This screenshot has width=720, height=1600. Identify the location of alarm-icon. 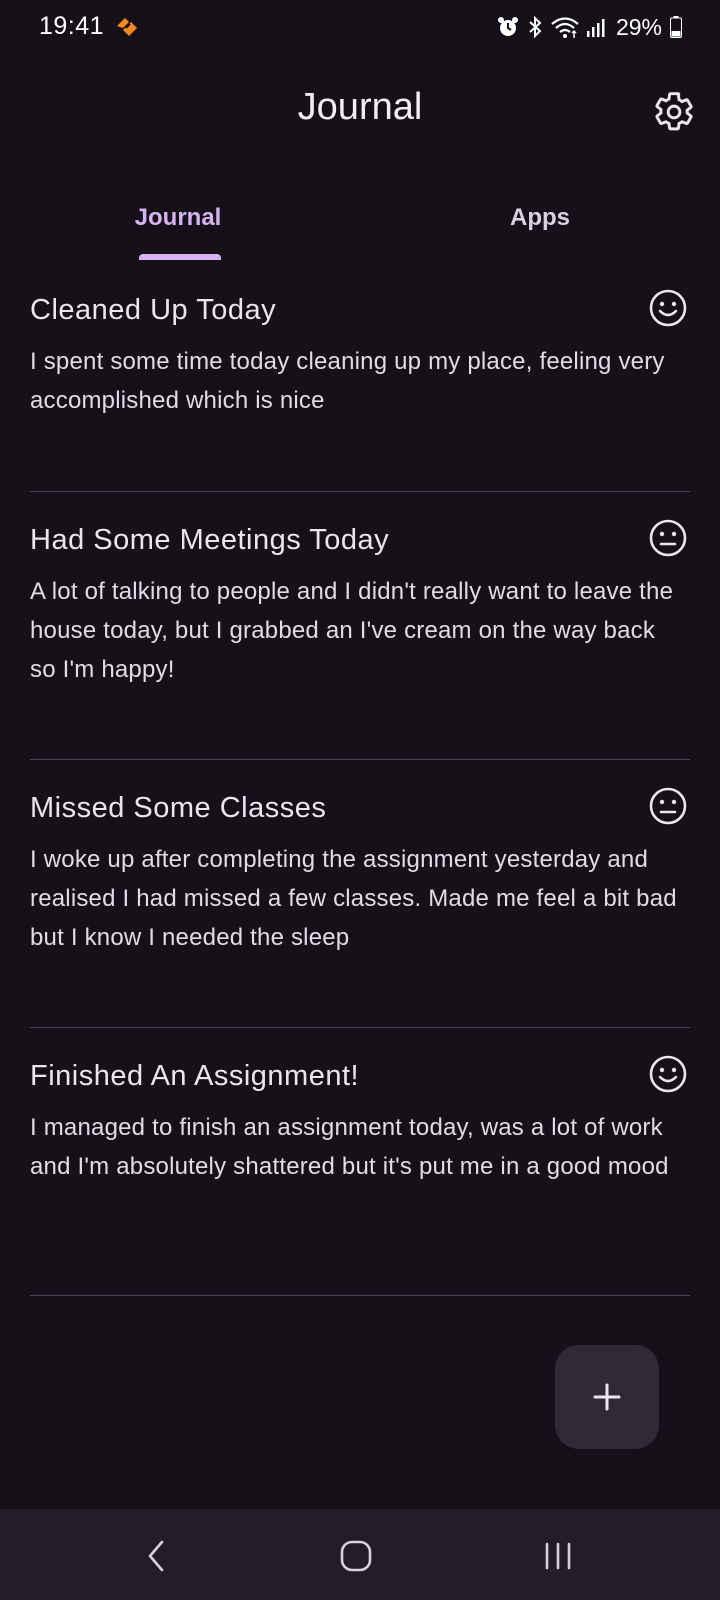
(507, 26).